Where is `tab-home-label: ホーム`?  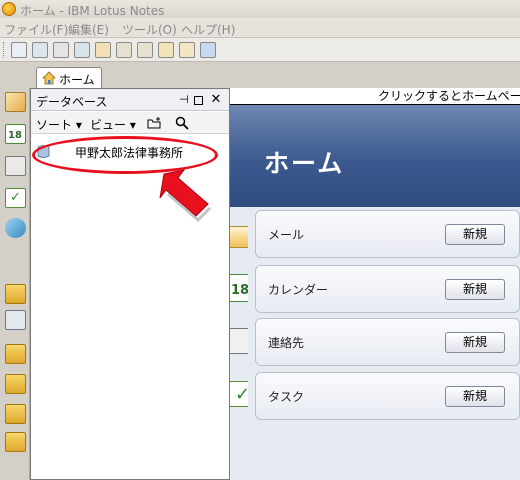
tab-home-label: ホーム is located at coordinates (77, 80).